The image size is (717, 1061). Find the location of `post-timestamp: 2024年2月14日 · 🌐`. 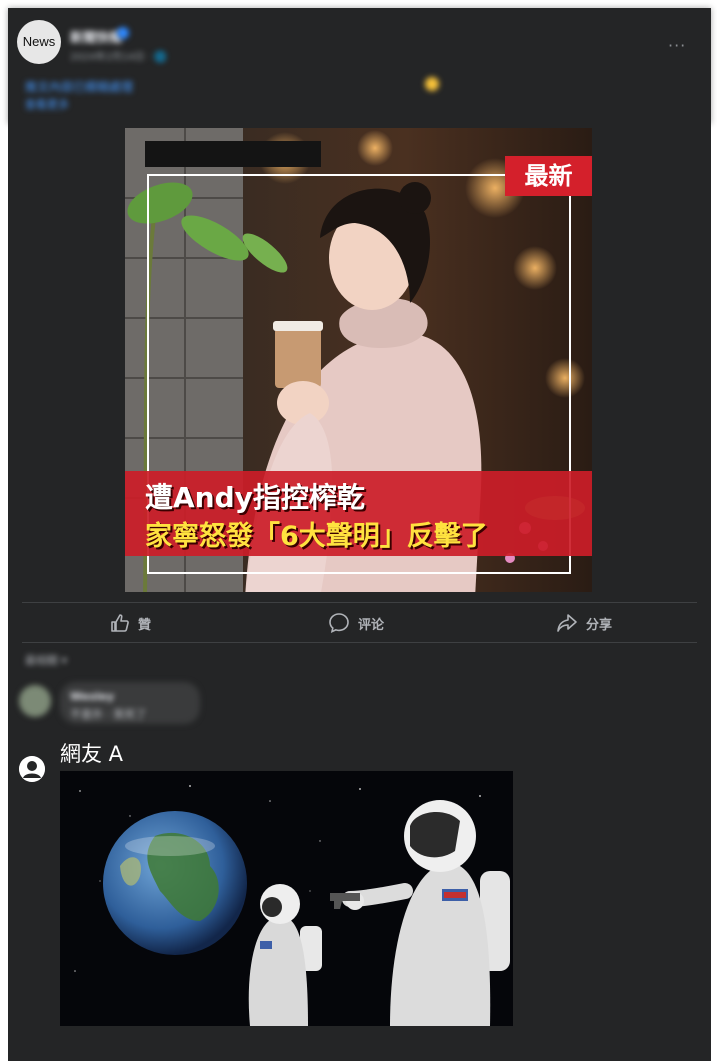

post-timestamp: 2024年2月14日 · 🌐 is located at coordinates (118, 55).